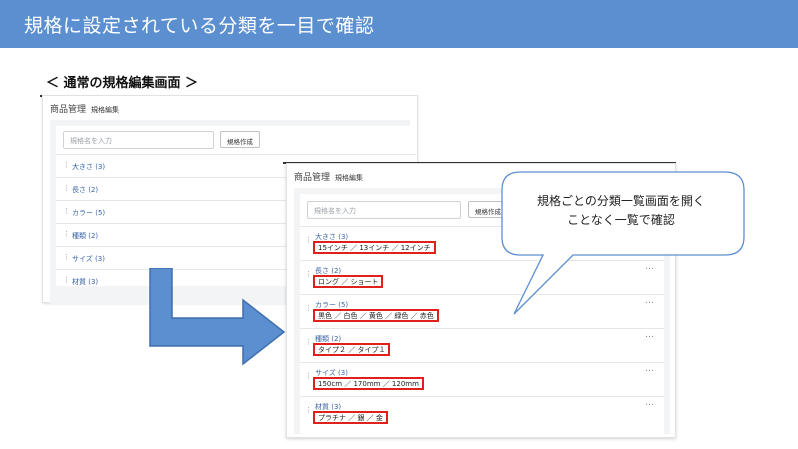 The height and width of the screenshot is (449, 798). Describe the element at coordinates (368, 383) in the screenshot. I see `spec-values-highlight: 150cm ／ 170mm ／ 120mm` at that location.